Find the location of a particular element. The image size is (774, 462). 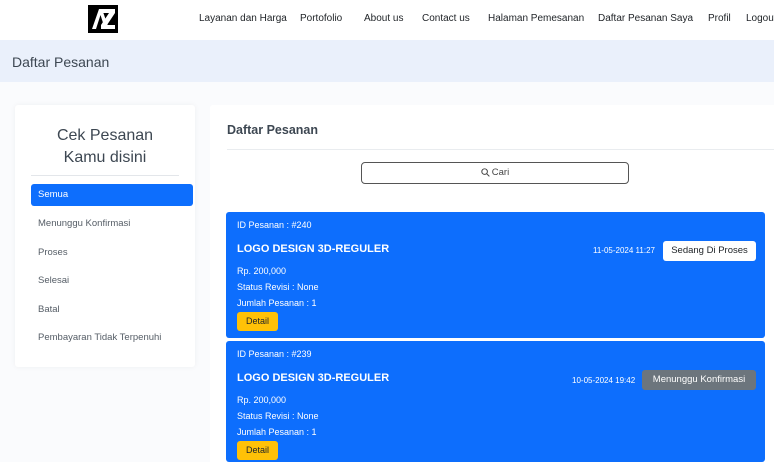

nav-daftar-pesanan-saya: Daftar Pesanan Saya is located at coordinates (645, 18).